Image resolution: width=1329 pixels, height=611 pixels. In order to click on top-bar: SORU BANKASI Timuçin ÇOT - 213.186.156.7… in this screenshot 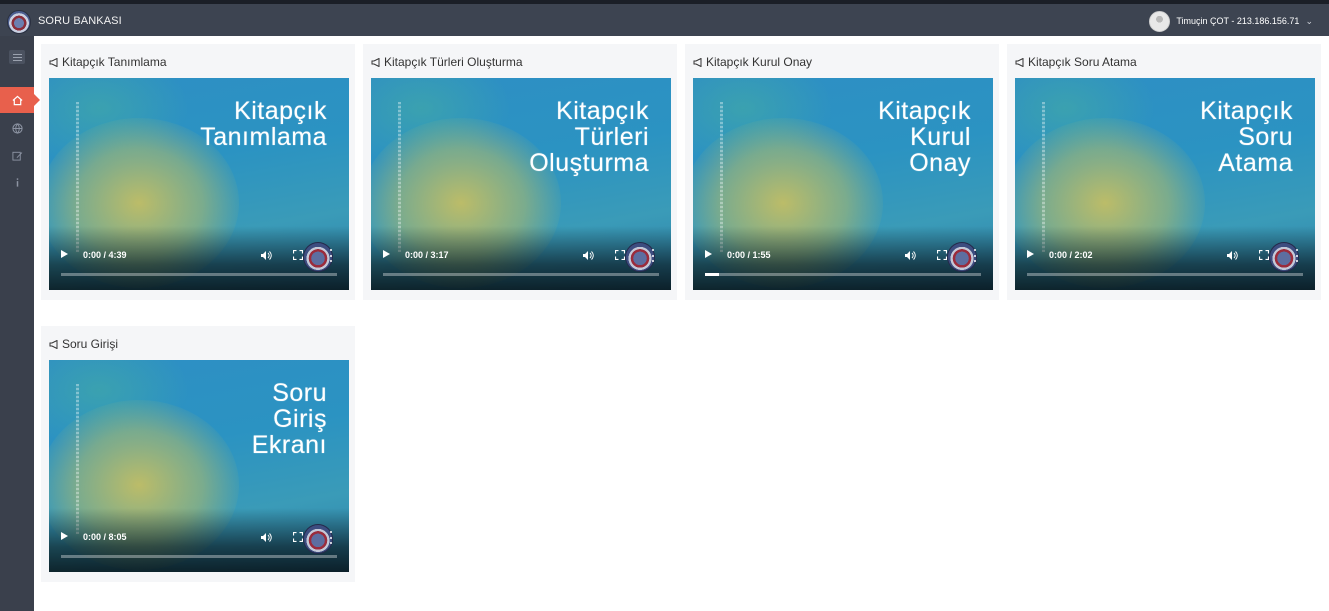, I will do `click(664, 18)`.